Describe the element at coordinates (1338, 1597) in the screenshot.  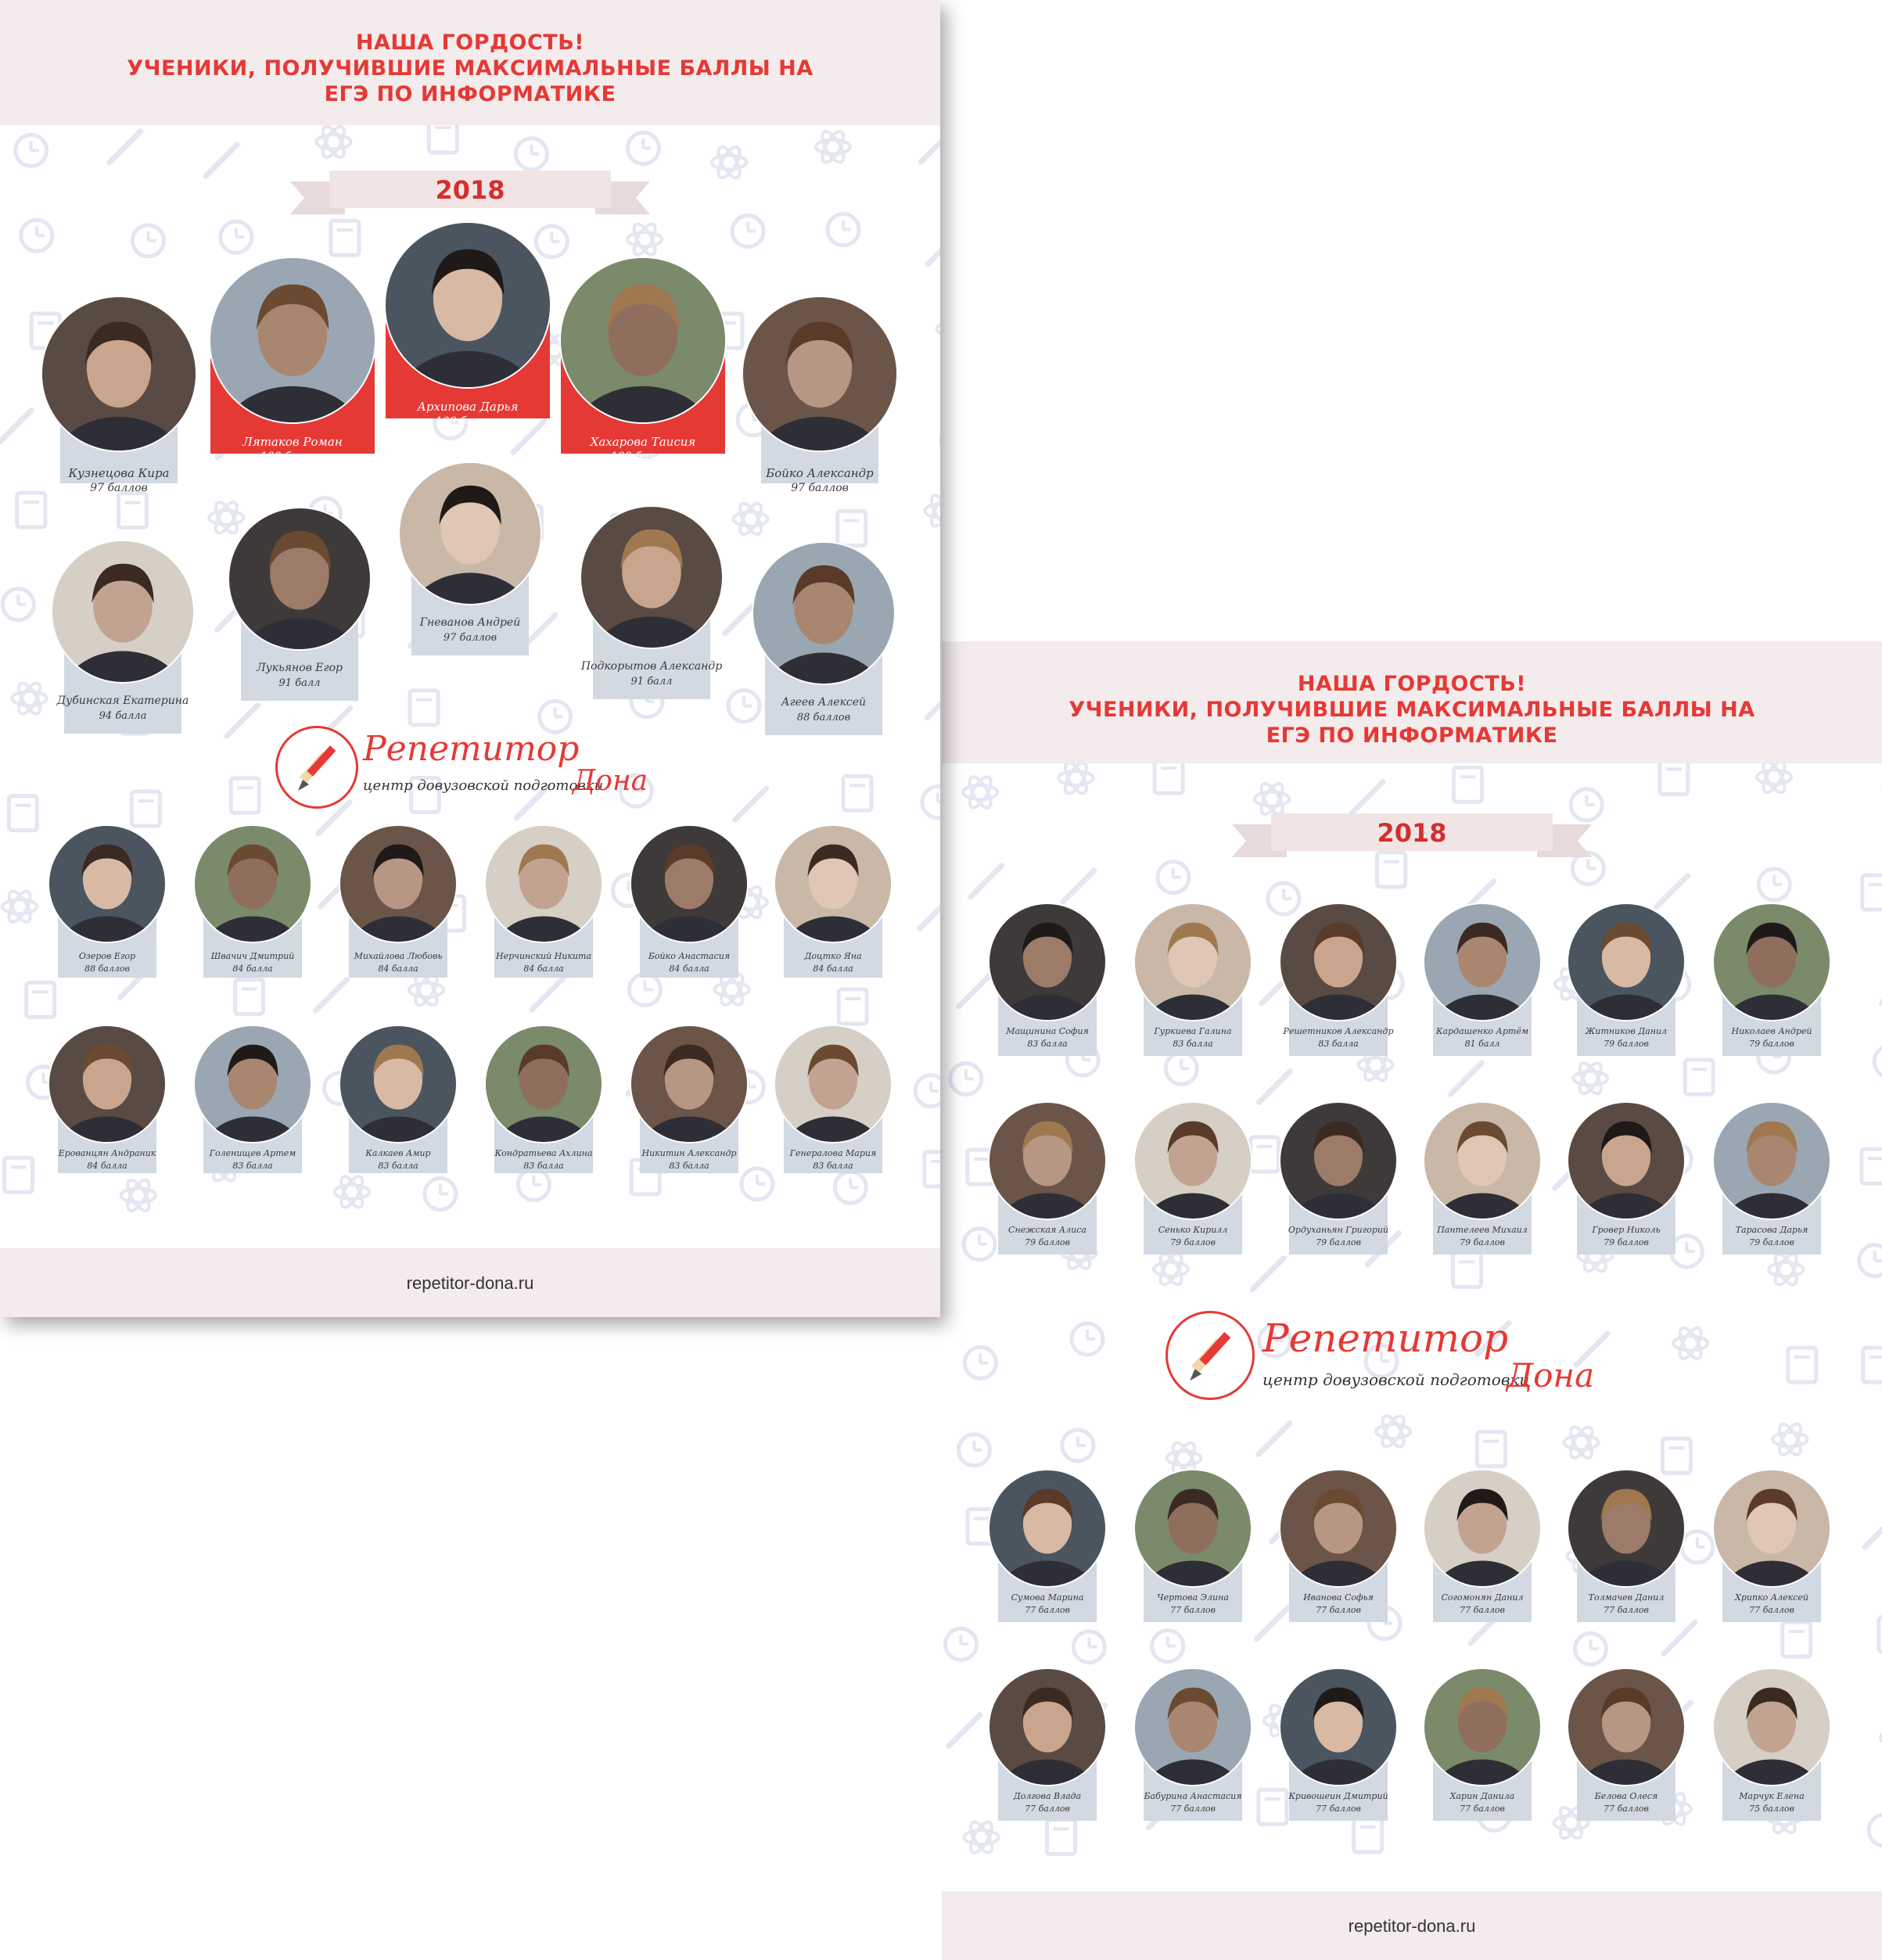
I see `student-name: Иванова Софья` at that location.